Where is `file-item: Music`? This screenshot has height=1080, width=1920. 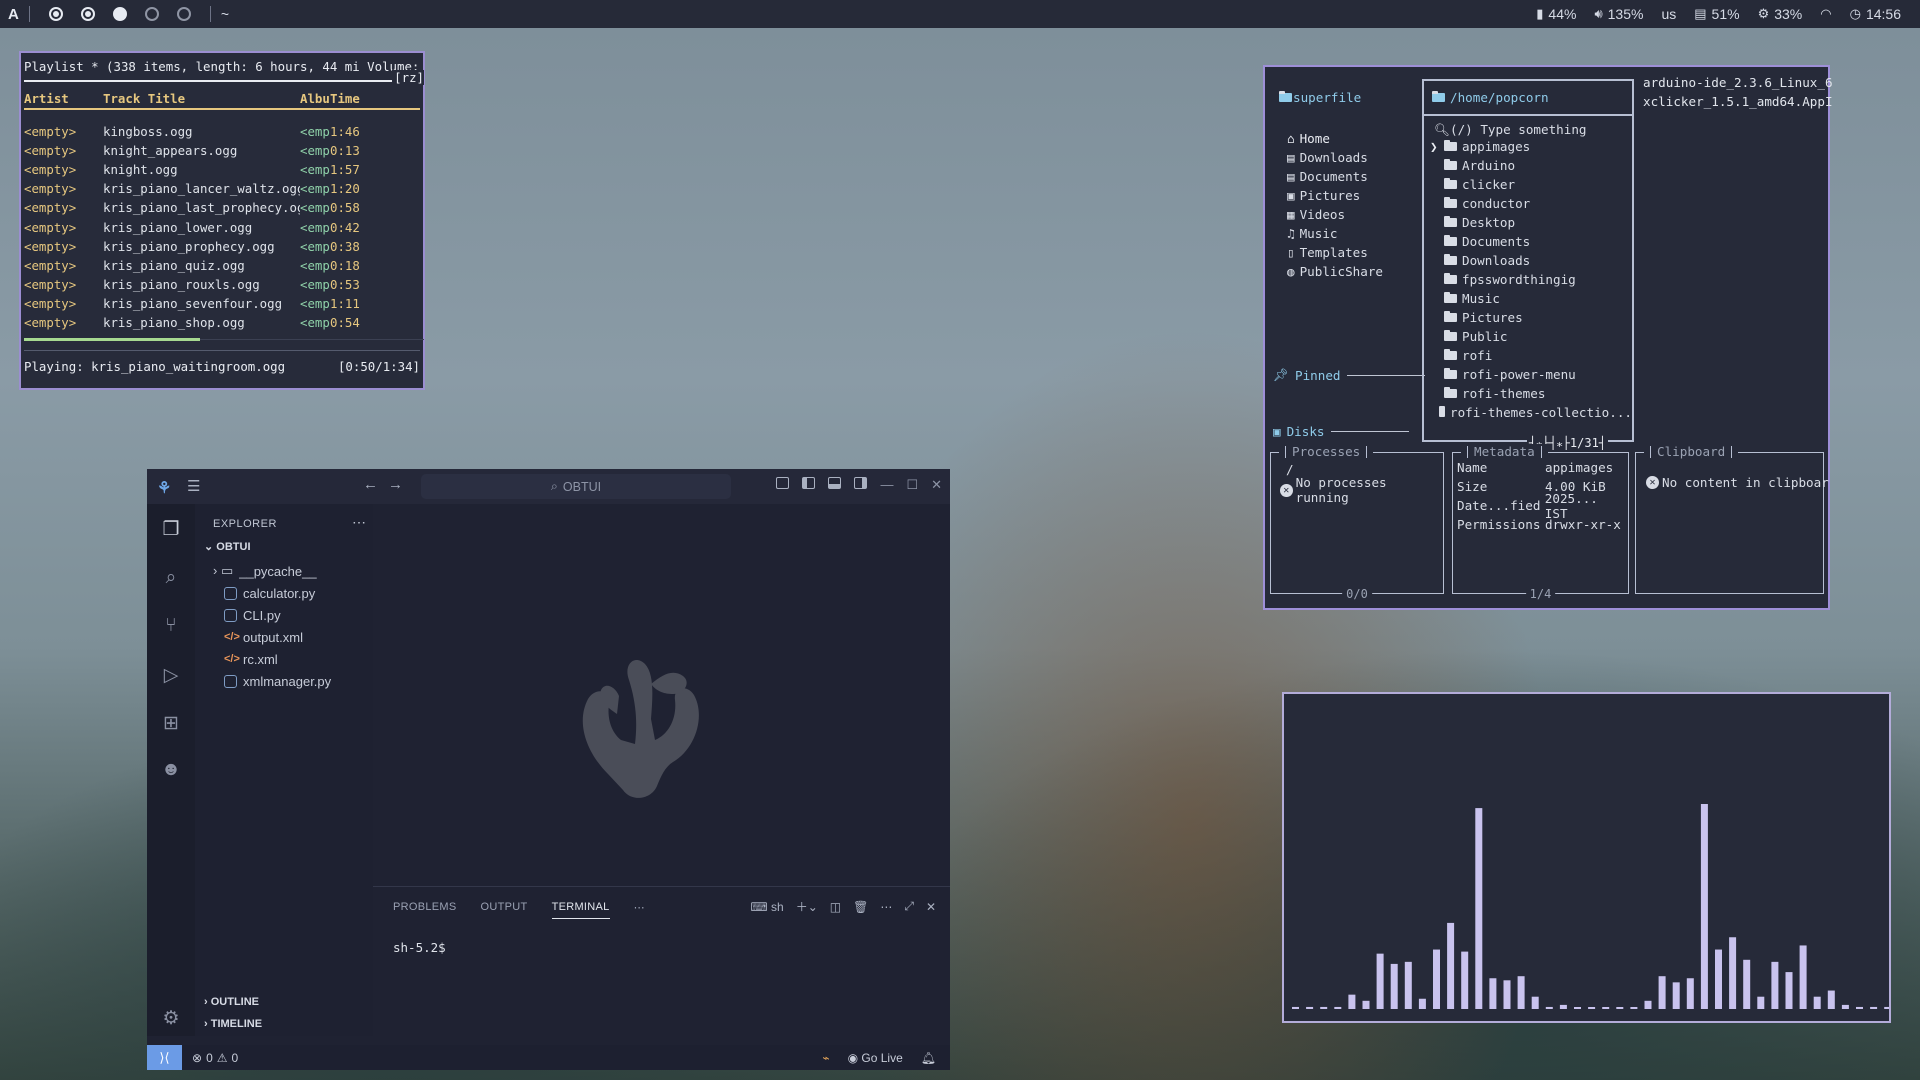
file-item: Music is located at coordinates (1528, 298).